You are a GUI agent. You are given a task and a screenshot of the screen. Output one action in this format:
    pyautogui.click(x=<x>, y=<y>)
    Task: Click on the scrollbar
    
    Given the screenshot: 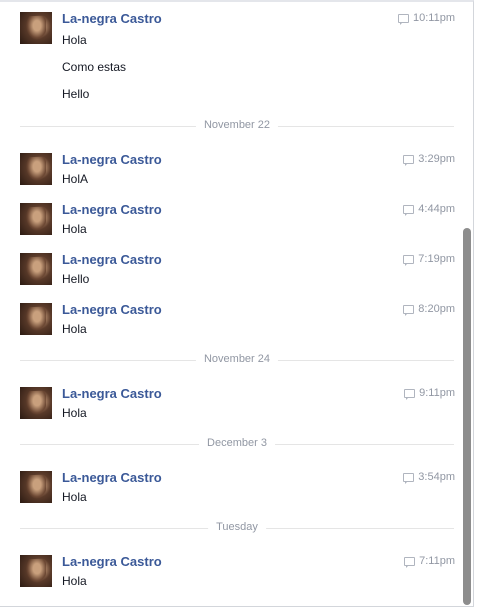 What is the action you would take?
    pyautogui.click(x=467, y=307)
    